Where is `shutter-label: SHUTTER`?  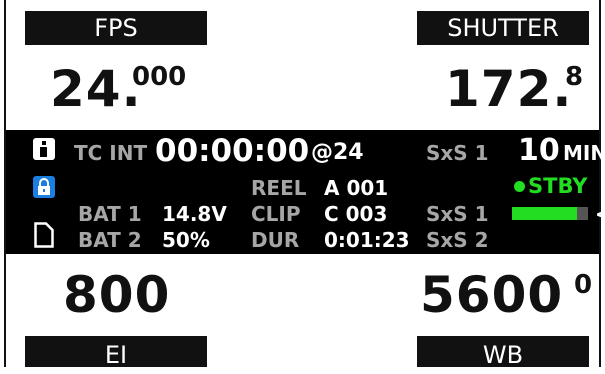
shutter-label: SHUTTER is located at coordinates (503, 28).